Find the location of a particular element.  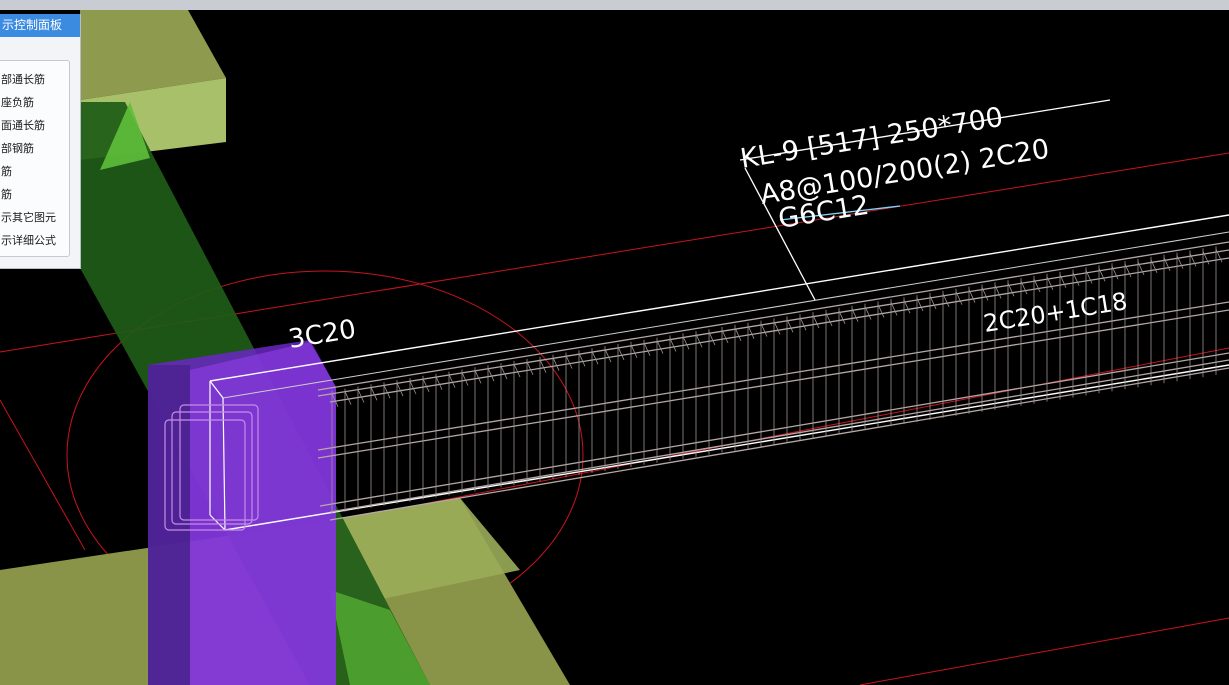

column is located at coordinates (242, 512).